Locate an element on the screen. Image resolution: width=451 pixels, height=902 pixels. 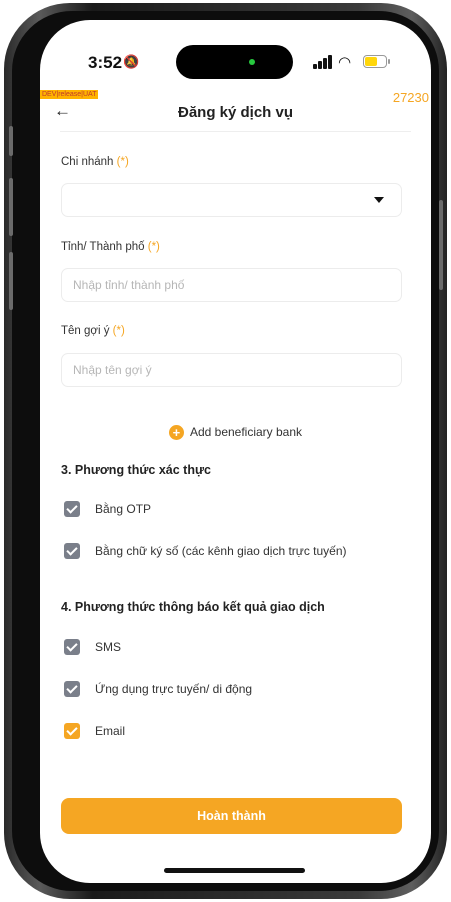
branch-label: Chi nhánh (*) is located at coordinates (95, 162).